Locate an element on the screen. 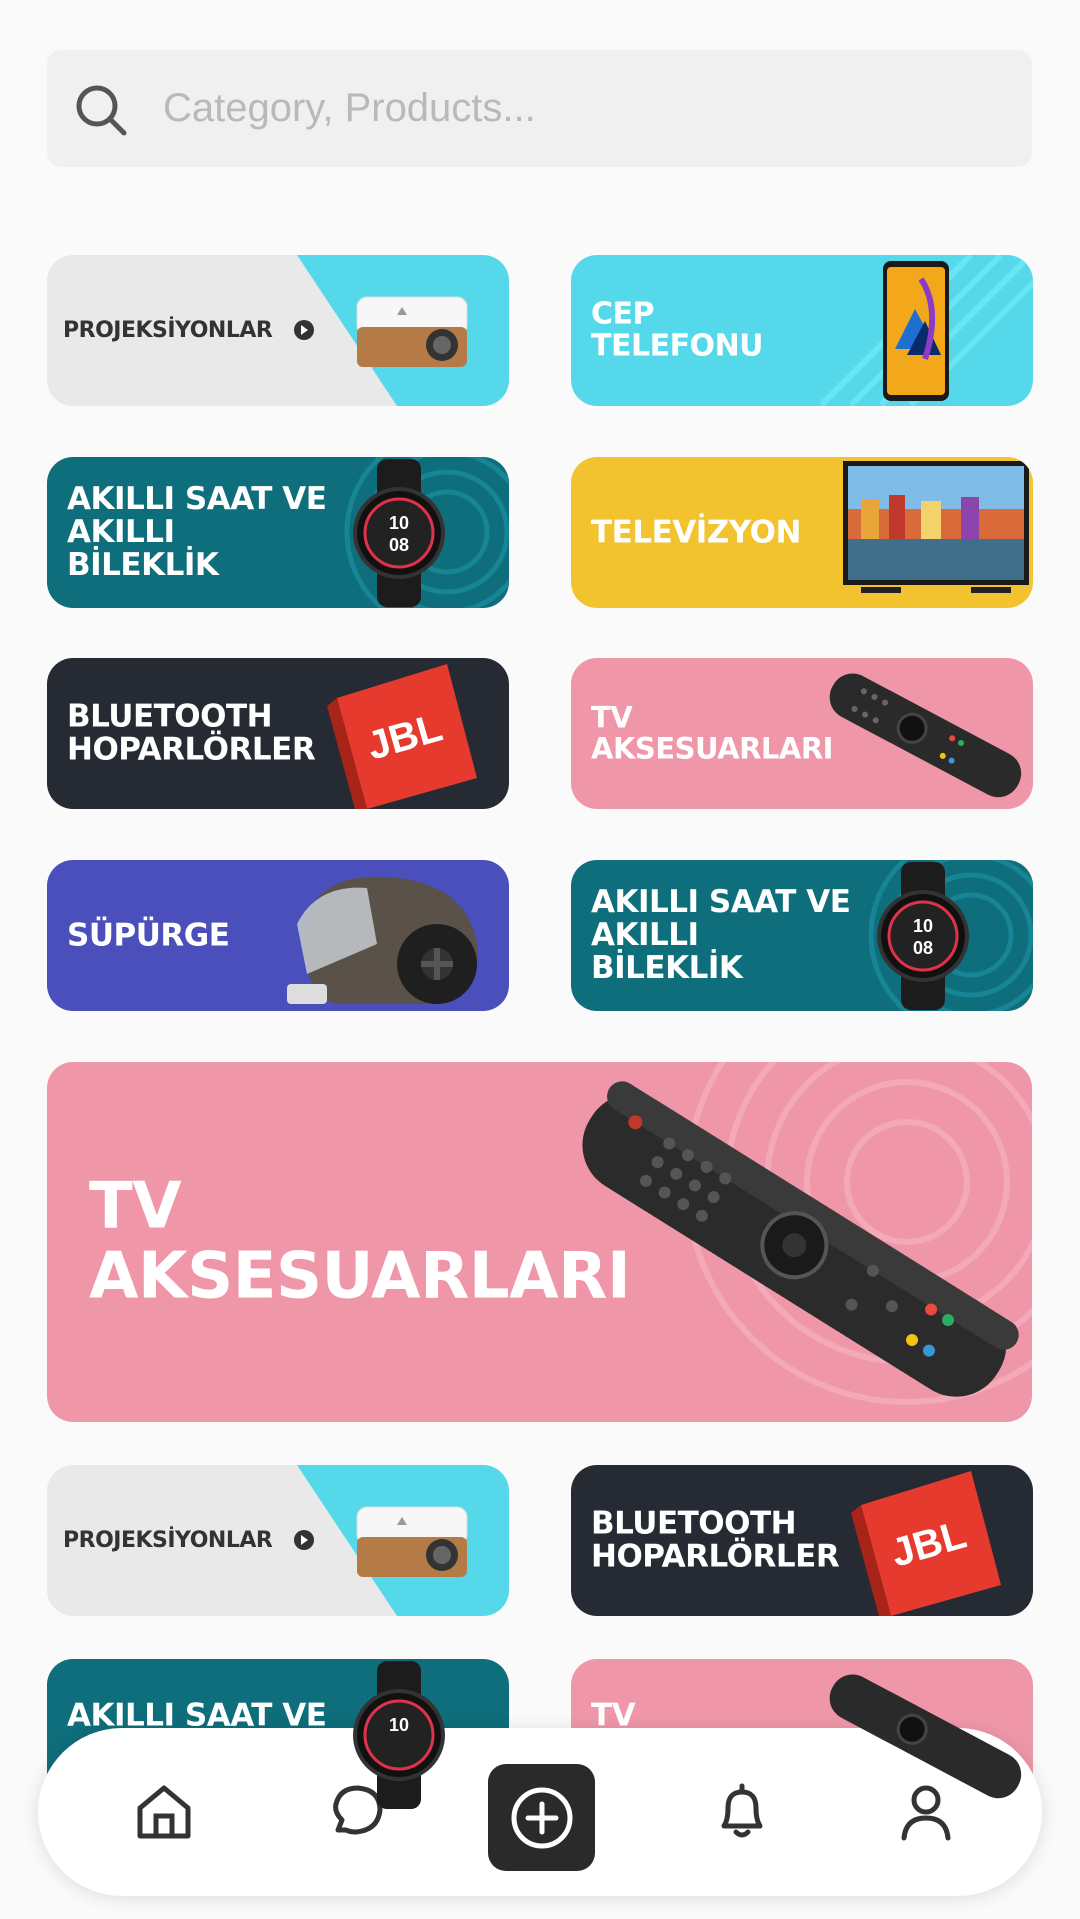 The width and height of the screenshot is (1080, 1919). category-banner-speakers: BLUETOOTH HOPARLÖRLER JBL is located at coordinates (278, 733).